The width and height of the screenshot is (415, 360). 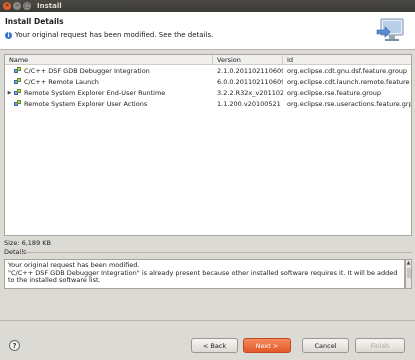 I want to click on row-name-cell: Remote System Explorer User Actions, so click(x=109, y=104).